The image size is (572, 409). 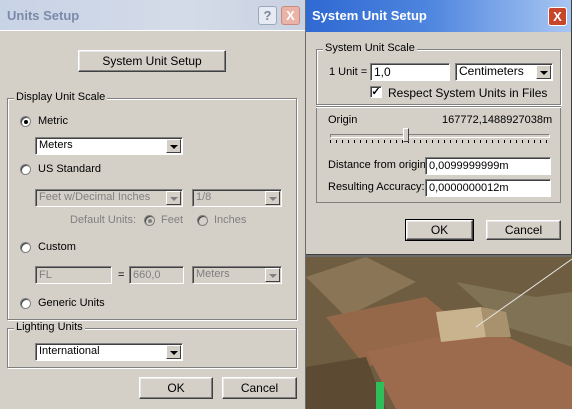 What do you see at coordinates (491, 71) in the screenshot?
I see `unit-type-value: Centimeters` at bounding box center [491, 71].